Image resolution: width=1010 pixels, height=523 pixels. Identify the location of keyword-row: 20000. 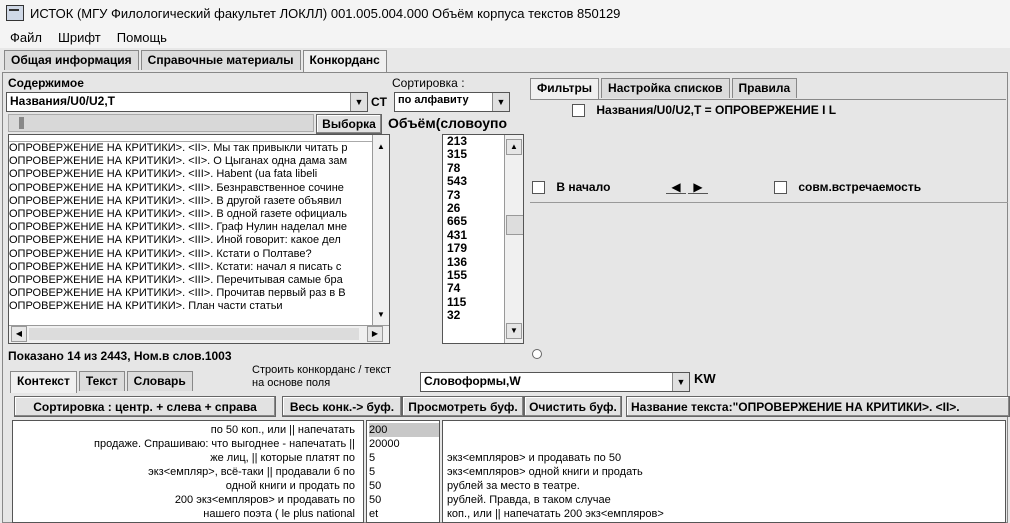
(404, 444).